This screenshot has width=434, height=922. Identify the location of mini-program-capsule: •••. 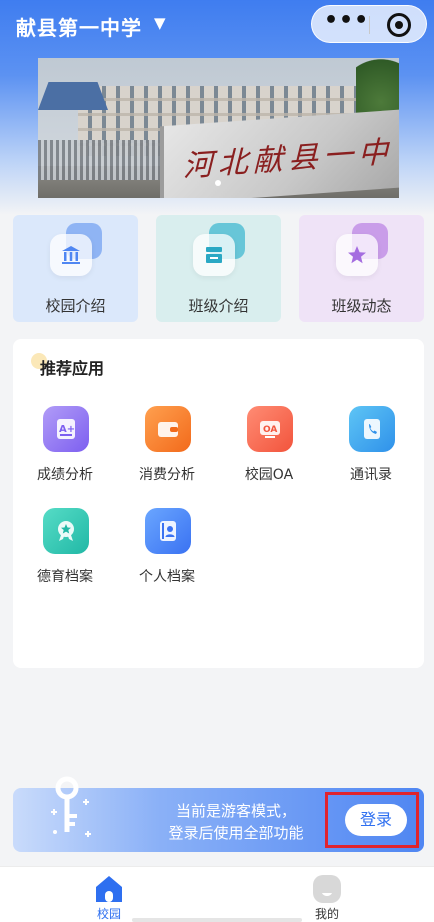
(369, 24).